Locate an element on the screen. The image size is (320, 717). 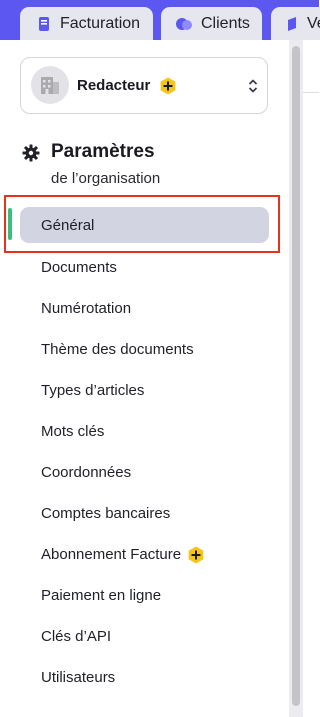
nav-item-label: Paiement en ligne is located at coordinates (101, 595).